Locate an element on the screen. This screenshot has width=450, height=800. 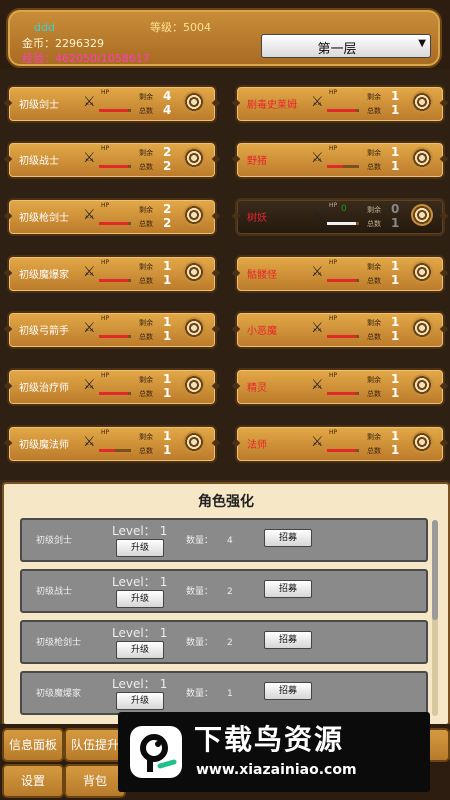
unit-card: 初级治疗师 ⚔ HP 剩余 总数 1 1 is located at coordinates (112, 387).